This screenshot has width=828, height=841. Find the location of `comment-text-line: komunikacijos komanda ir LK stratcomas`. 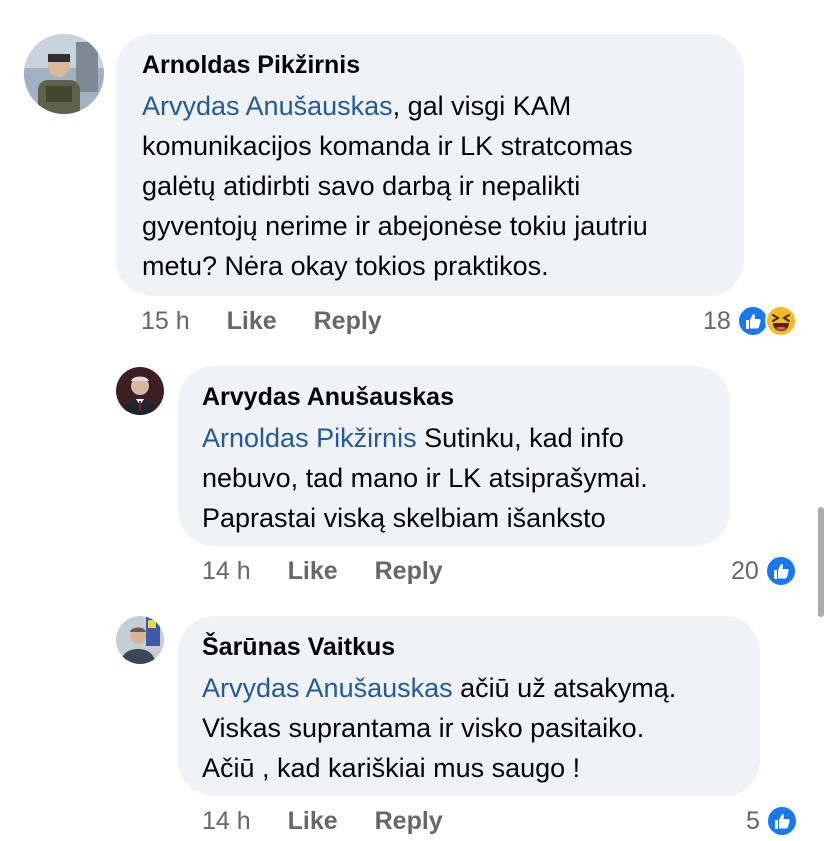

comment-text-line: komunikacijos komanda ir LK stratcomas is located at coordinates (387, 146).